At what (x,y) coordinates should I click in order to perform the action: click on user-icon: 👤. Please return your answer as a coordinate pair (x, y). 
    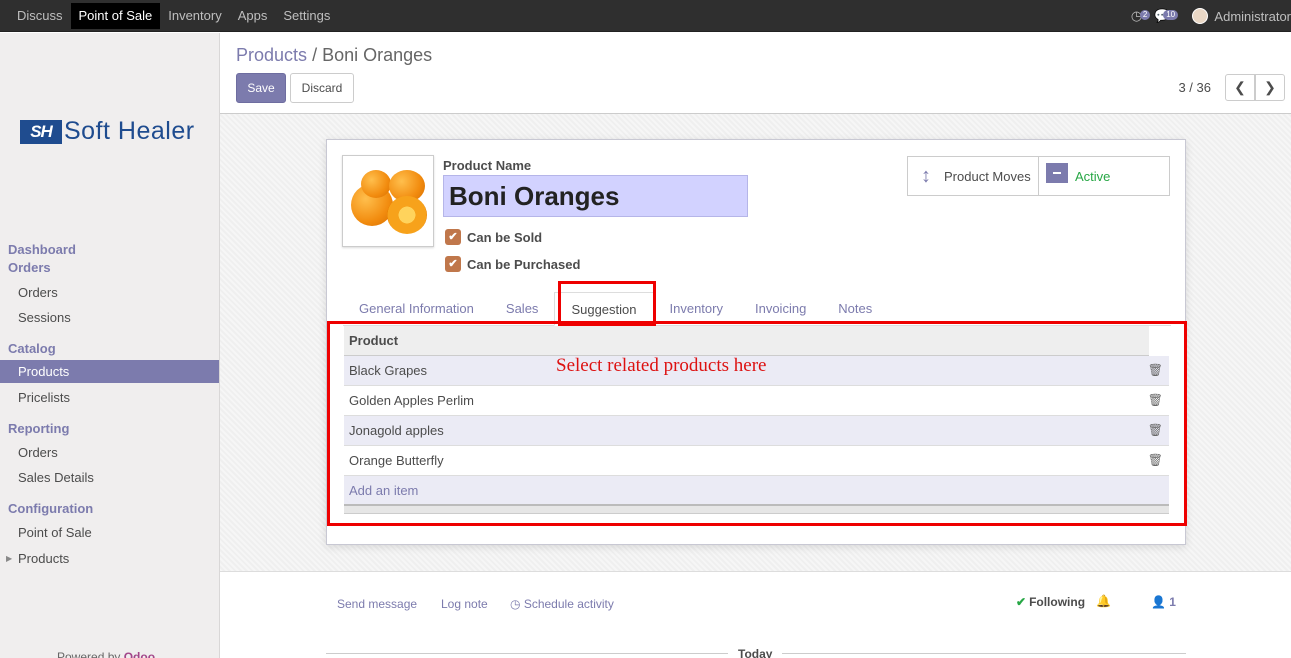
    Looking at the image, I should click on (1158, 602).